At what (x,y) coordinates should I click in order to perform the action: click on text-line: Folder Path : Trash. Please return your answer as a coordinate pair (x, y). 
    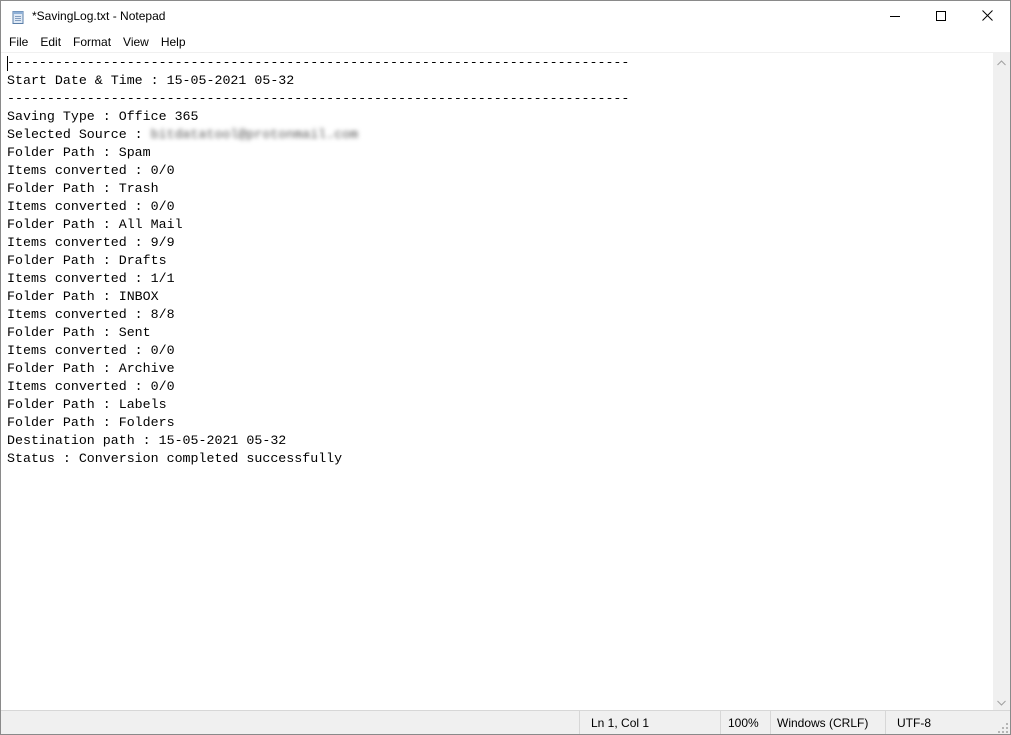
    Looking at the image, I should click on (83, 188).